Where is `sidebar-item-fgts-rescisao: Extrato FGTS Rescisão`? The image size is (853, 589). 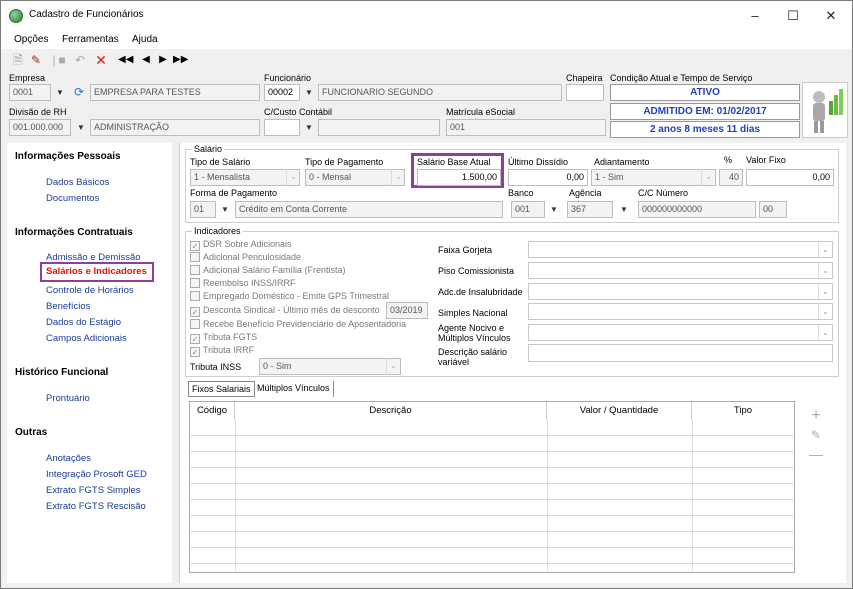
sidebar-item-fgts-rescisao: Extrato FGTS Rescisão is located at coordinates (96, 506).